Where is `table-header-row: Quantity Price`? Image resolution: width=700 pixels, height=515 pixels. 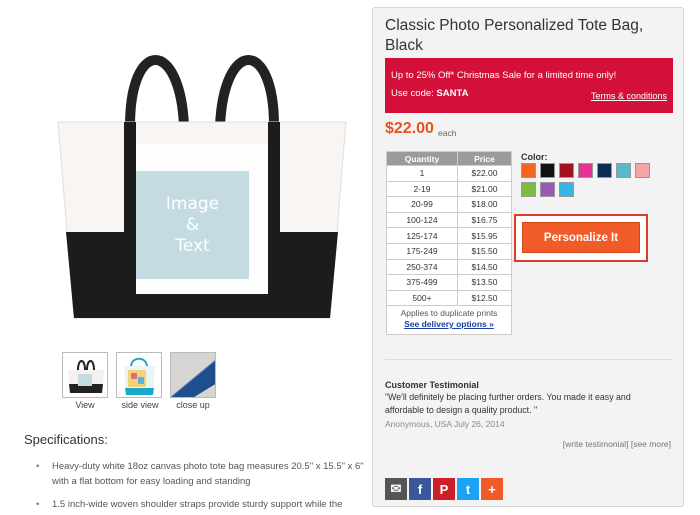
table-header-row: Quantity Price is located at coordinates (449, 158).